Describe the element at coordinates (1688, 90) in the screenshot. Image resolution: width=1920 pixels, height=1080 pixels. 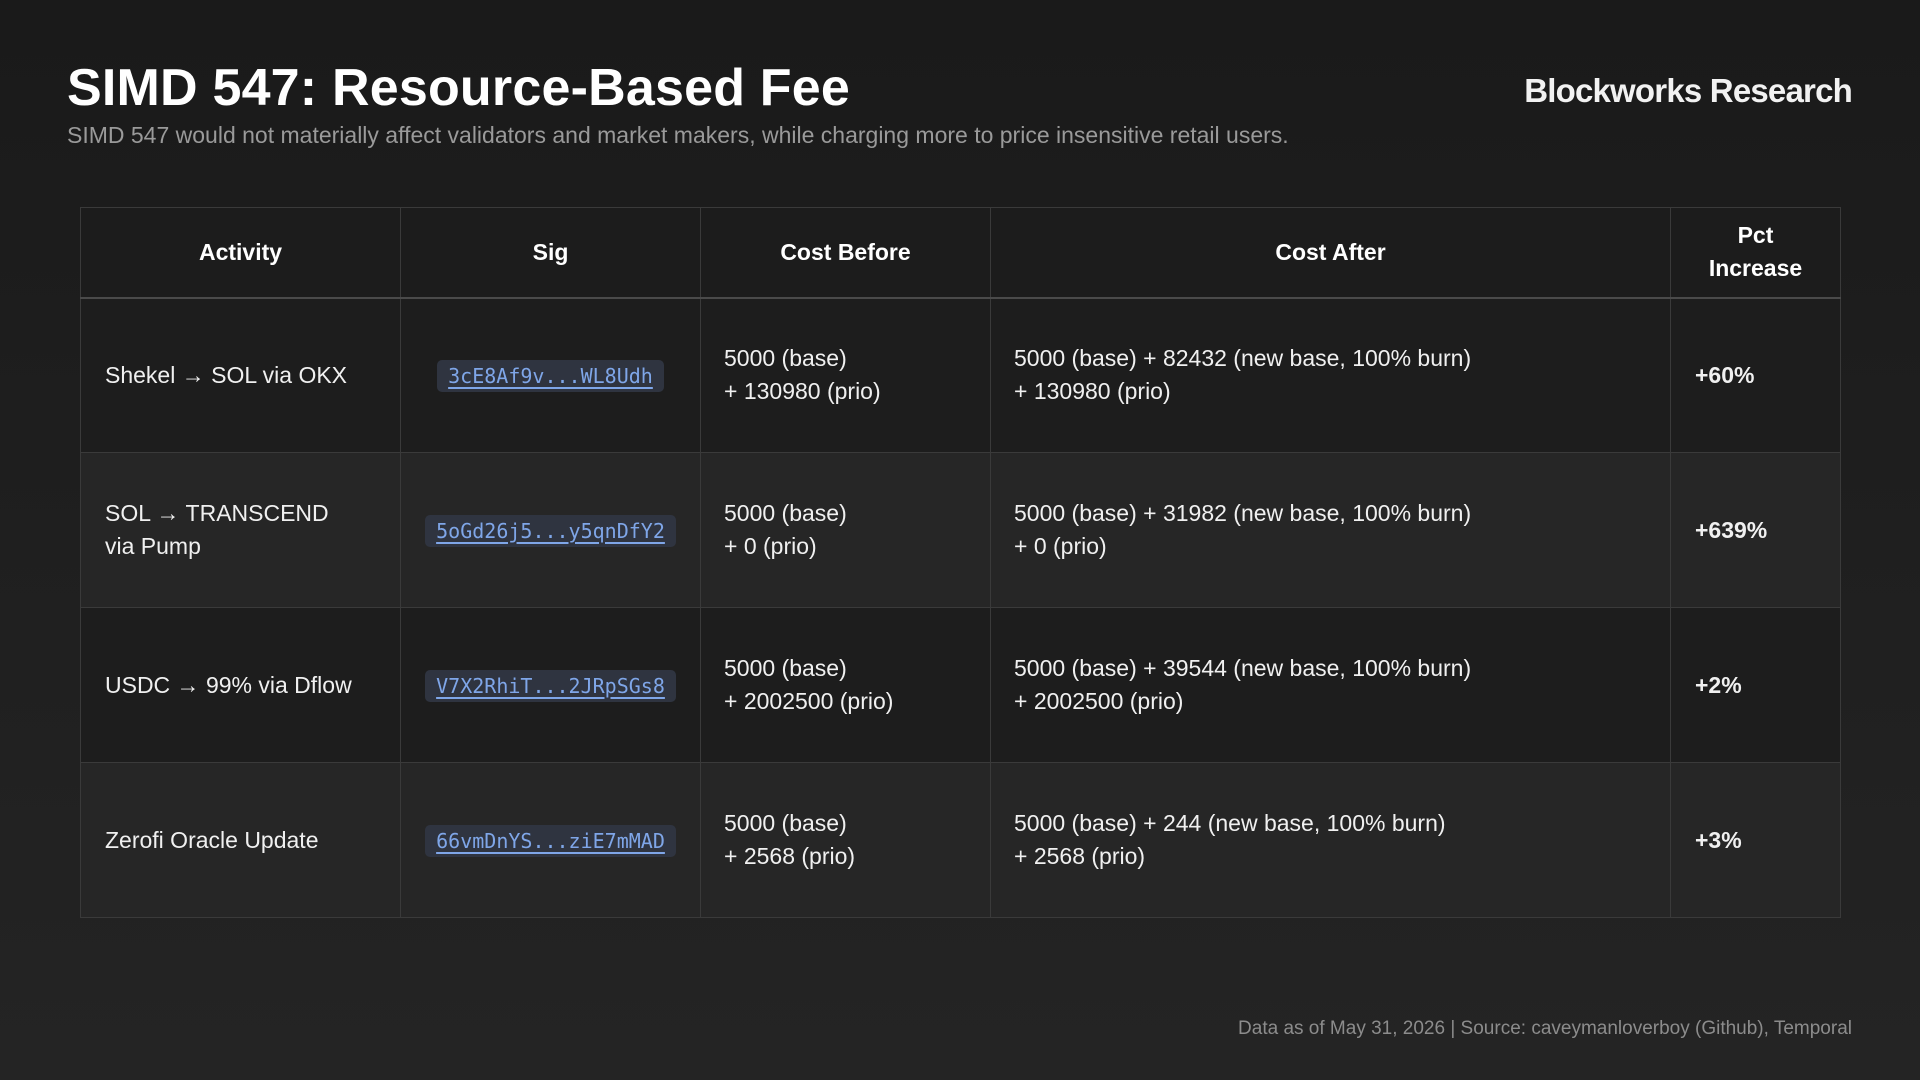
I see `brand-logo-text: Blockworks Research` at that location.